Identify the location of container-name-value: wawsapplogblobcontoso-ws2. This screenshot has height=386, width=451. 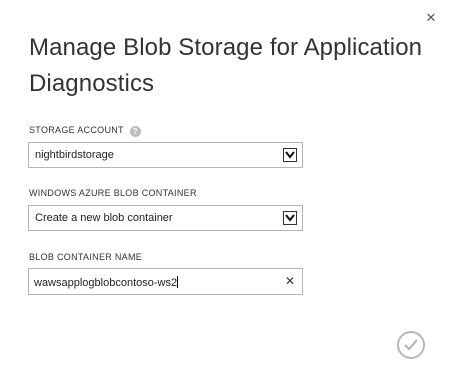
(106, 282).